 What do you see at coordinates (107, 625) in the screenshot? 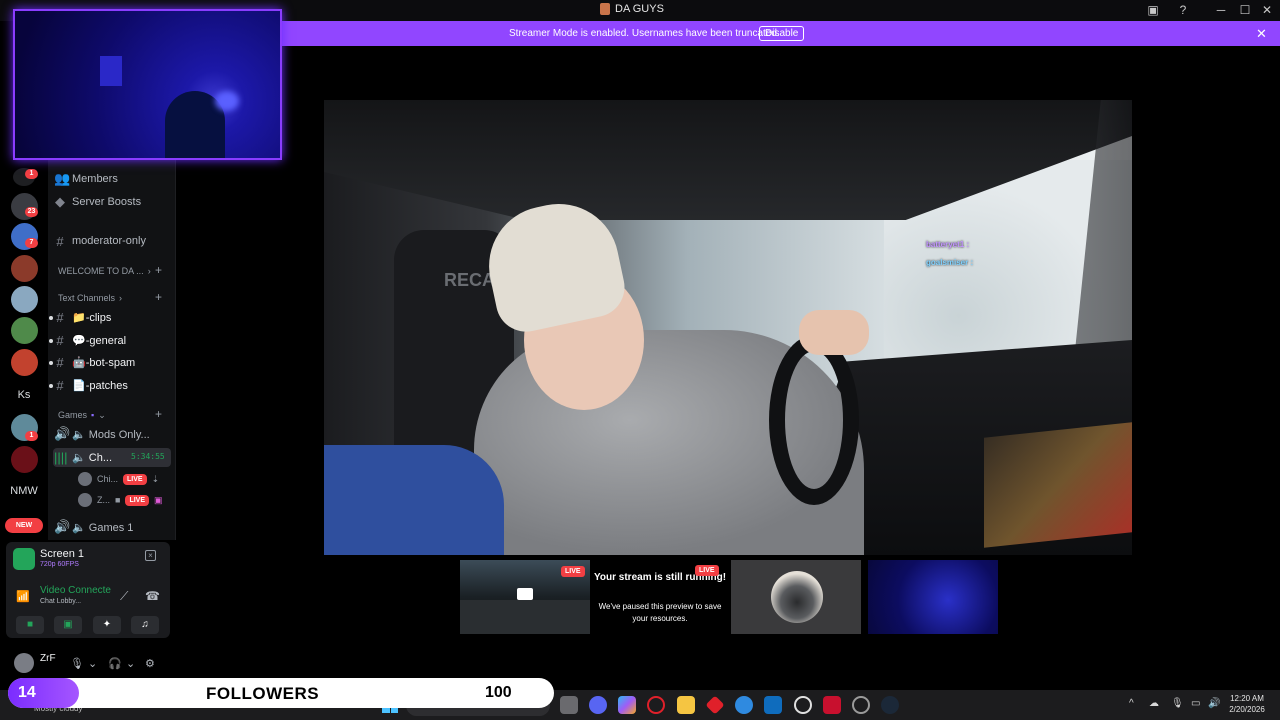
I see `activities-button: ✦` at bounding box center [107, 625].